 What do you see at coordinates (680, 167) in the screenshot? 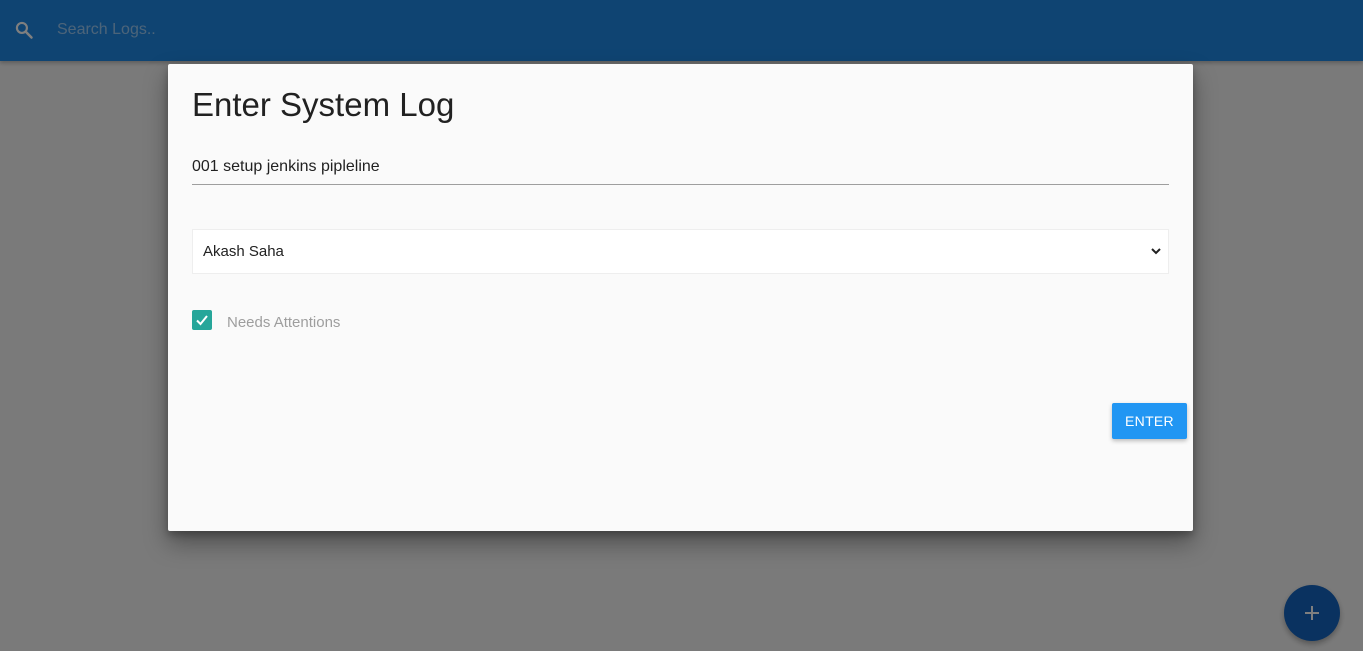
I see `log-message-input` at bounding box center [680, 167].